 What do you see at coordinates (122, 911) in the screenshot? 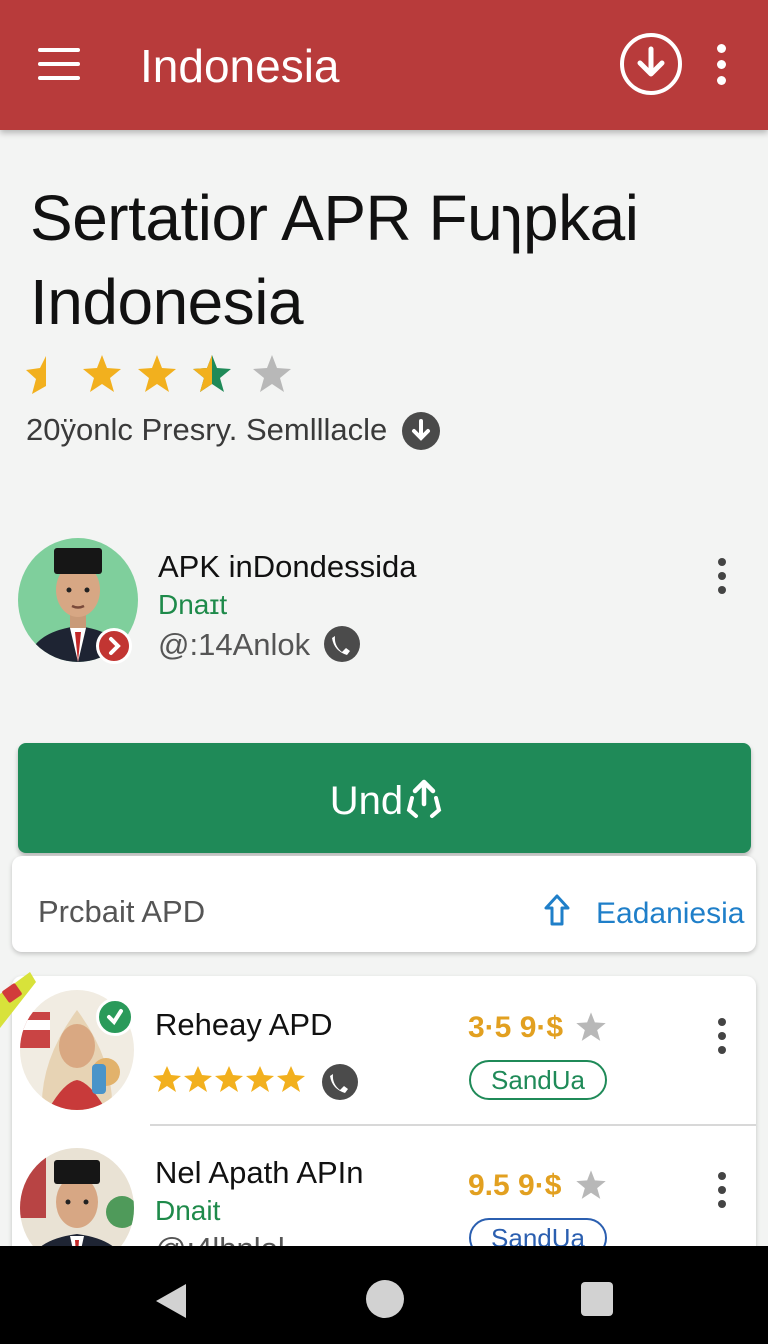
I see `section-title: Prcbait APD` at bounding box center [122, 911].